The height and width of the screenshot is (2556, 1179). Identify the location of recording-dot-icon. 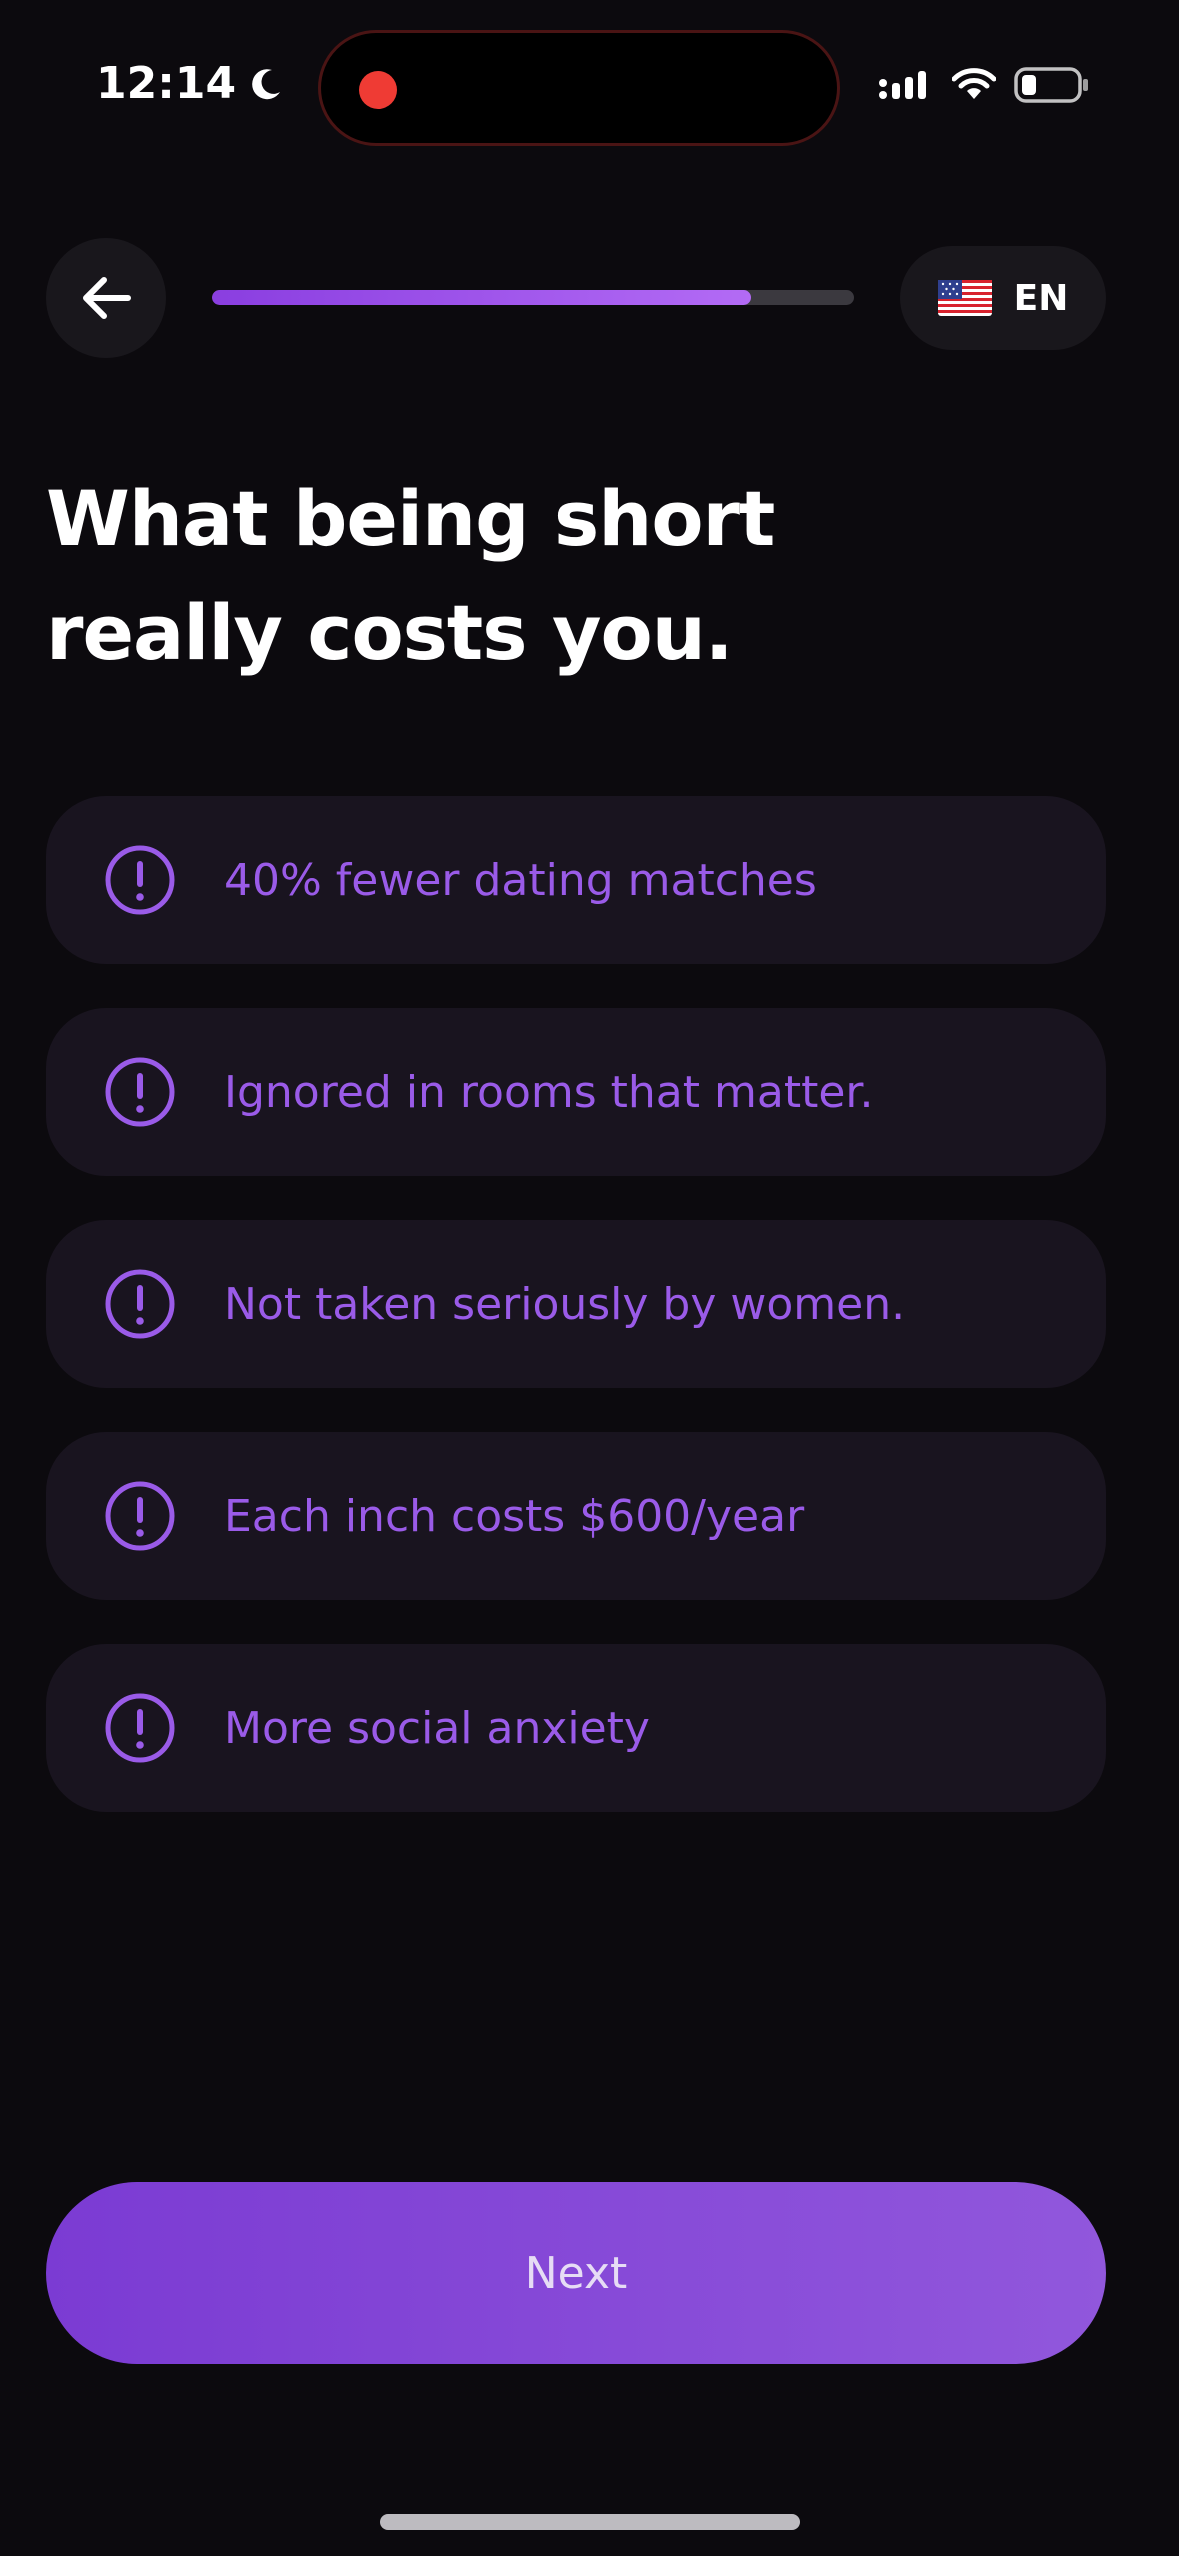
(378, 90).